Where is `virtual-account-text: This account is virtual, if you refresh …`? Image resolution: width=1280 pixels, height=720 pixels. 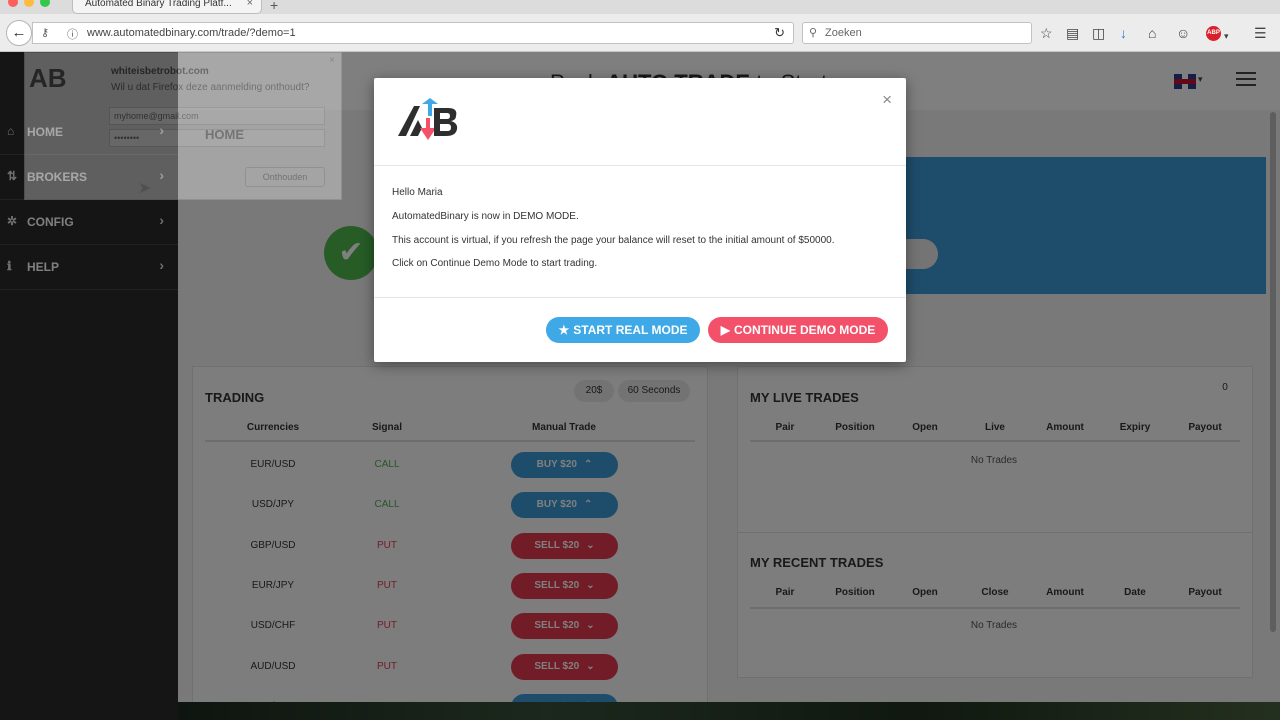 virtual-account-text: This account is virtual, if you refresh … is located at coordinates (613, 240).